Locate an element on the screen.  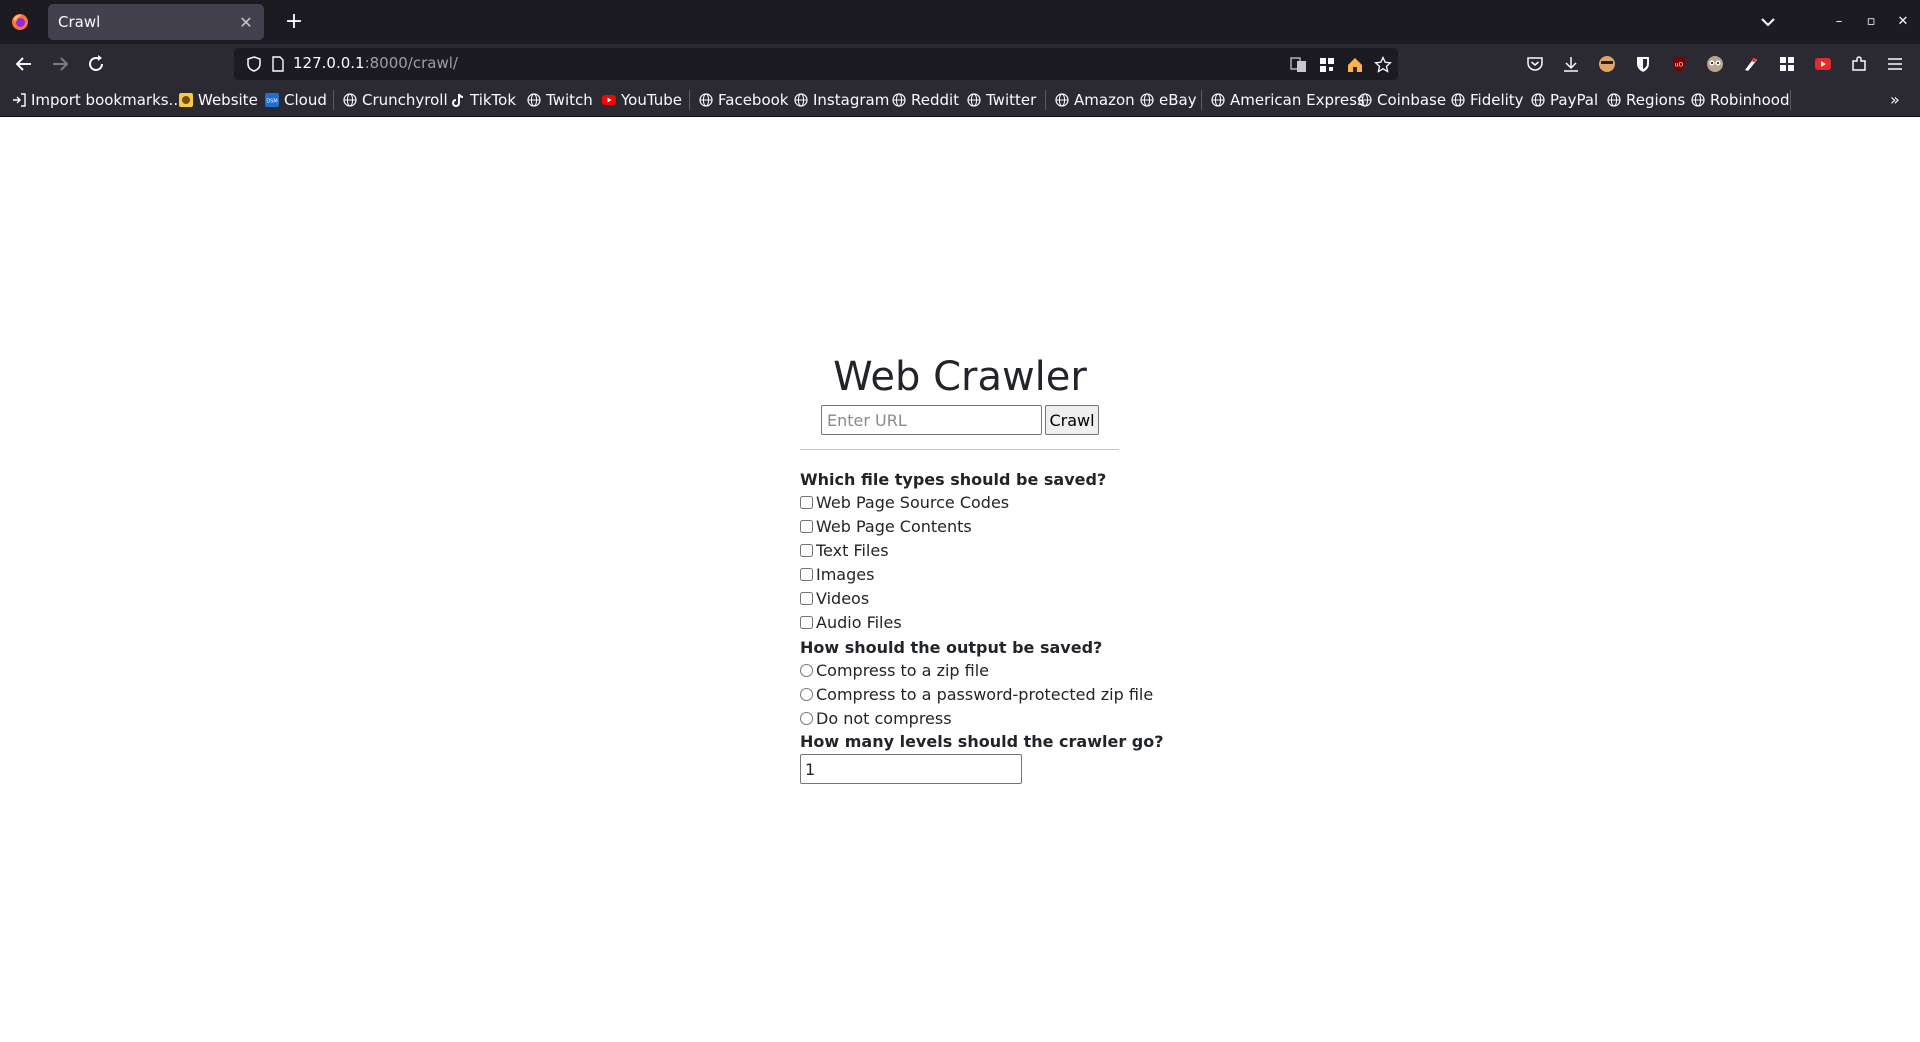
list-all-tabs-chevron-icon is located at coordinates (1768, 22).